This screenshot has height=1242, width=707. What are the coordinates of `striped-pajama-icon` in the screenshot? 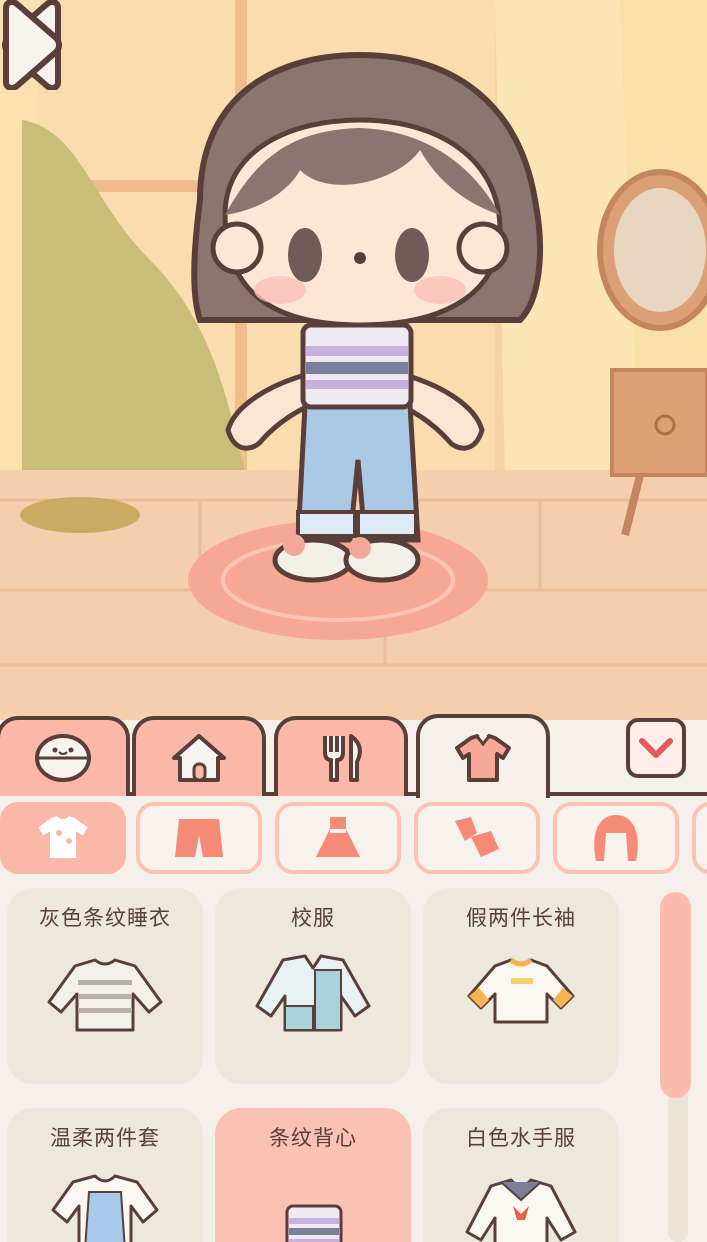 It's located at (105, 995).